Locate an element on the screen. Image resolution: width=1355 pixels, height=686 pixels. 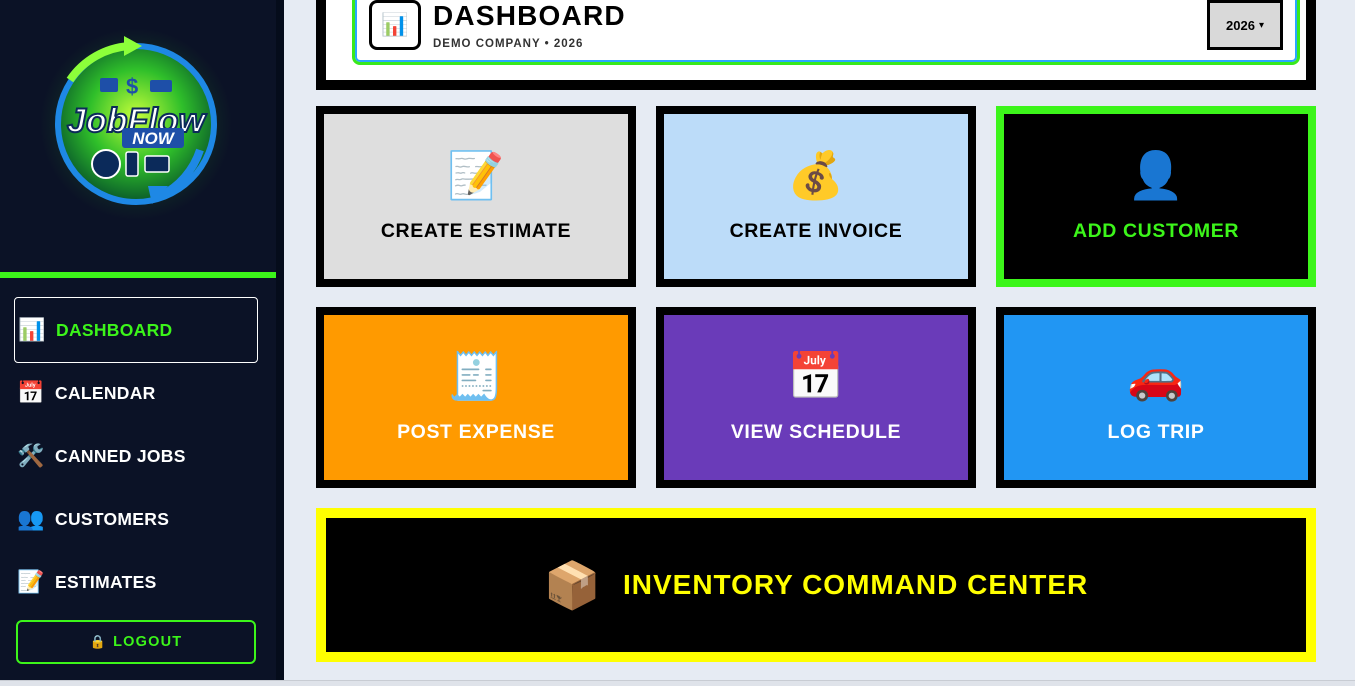
people-icon: 👥 is located at coordinates (31, 518).